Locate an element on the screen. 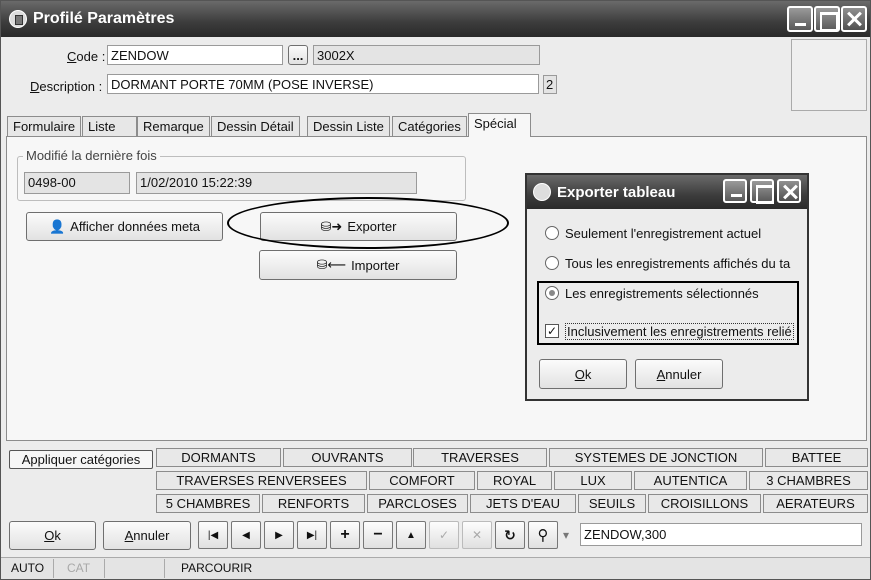 This screenshot has height=580, width=871. check-icon: ✓ is located at coordinates (444, 535).